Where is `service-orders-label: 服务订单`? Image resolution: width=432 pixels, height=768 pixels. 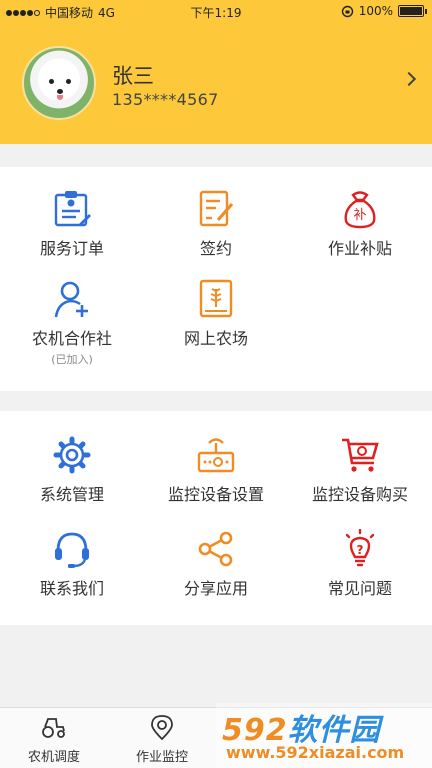 service-orders-label: 服务订单 is located at coordinates (71, 248).